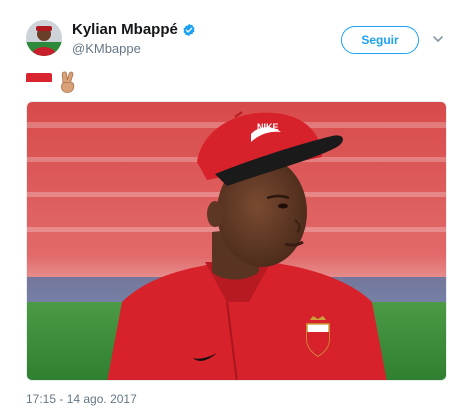 The image size is (471, 412). I want to click on victory-hand-emoji-icon, so click(68, 82).